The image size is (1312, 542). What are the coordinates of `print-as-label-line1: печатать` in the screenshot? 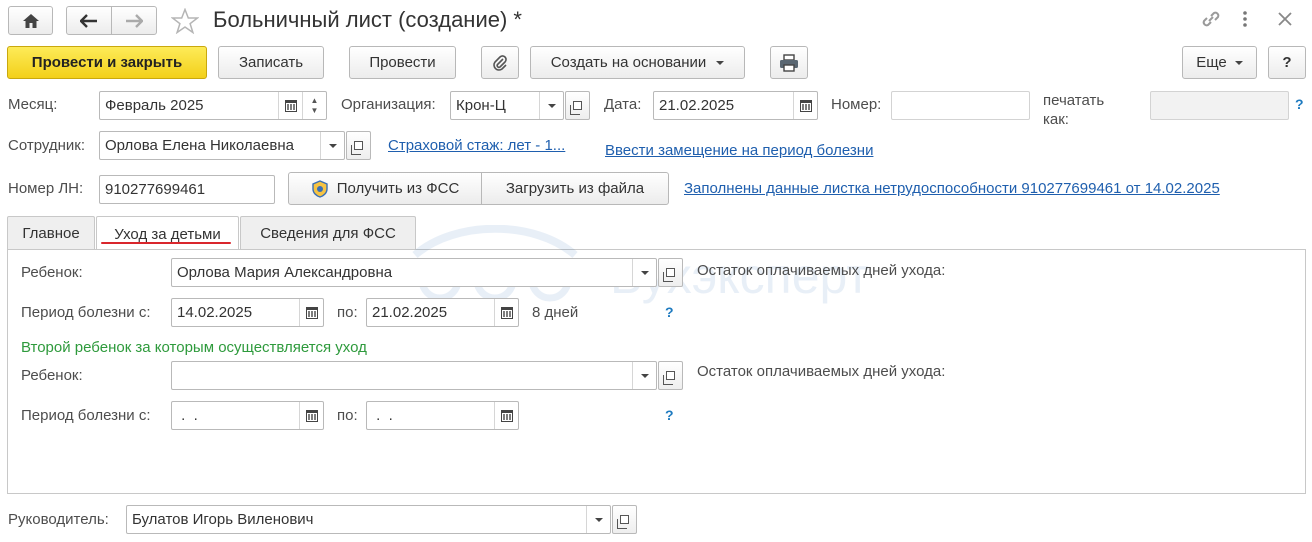 It's located at (1074, 100).